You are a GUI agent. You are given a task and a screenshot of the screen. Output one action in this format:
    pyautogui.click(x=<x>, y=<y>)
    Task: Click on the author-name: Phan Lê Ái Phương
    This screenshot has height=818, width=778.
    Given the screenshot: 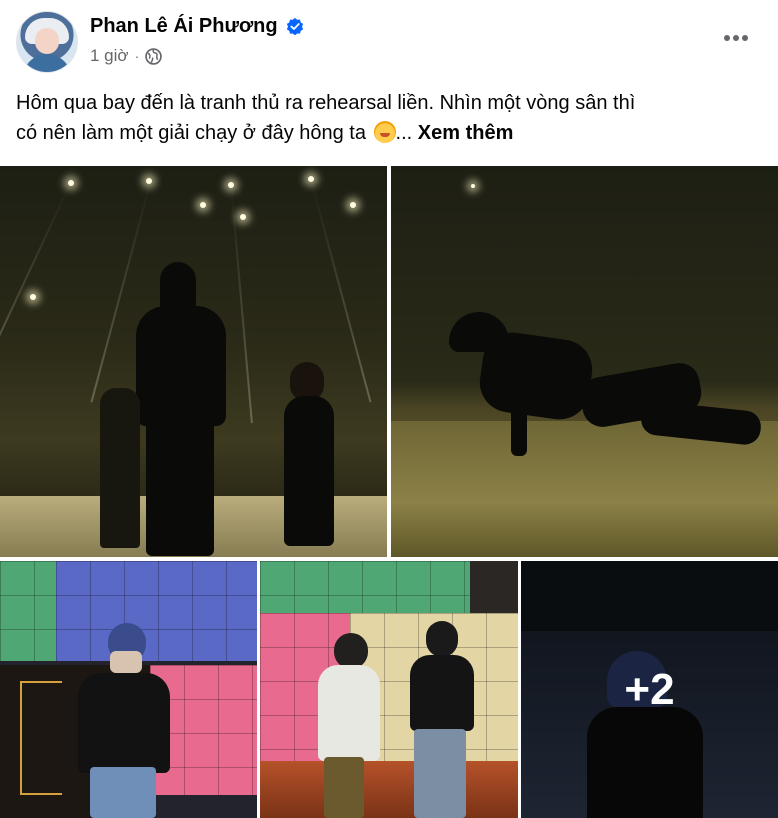 What is the action you would take?
    pyautogui.click(x=184, y=26)
    